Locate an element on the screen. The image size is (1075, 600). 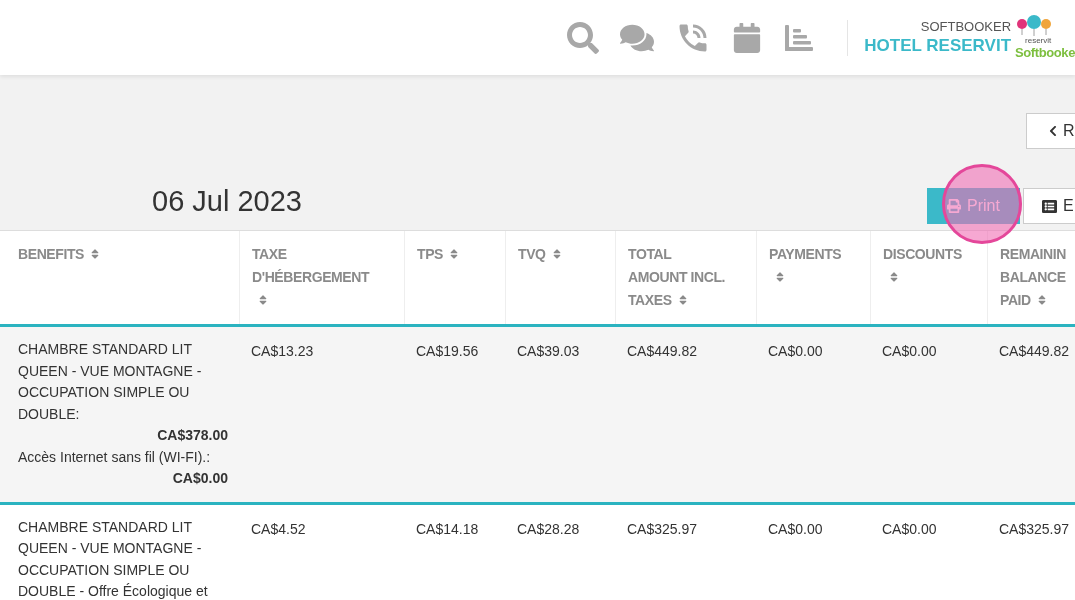
benefit-label: Accès Internet sans fil (WI-FI).: is located at coordinates (115, 457).